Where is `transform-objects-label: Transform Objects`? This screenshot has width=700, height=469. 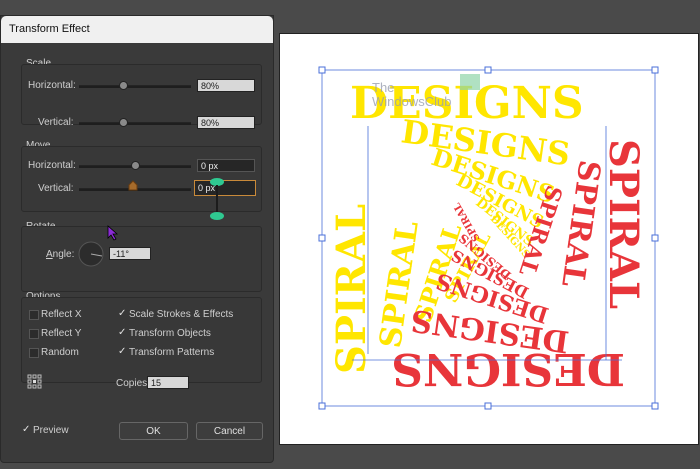
transform-objects-label: Transform Objects is located at coordinates (170, 333).